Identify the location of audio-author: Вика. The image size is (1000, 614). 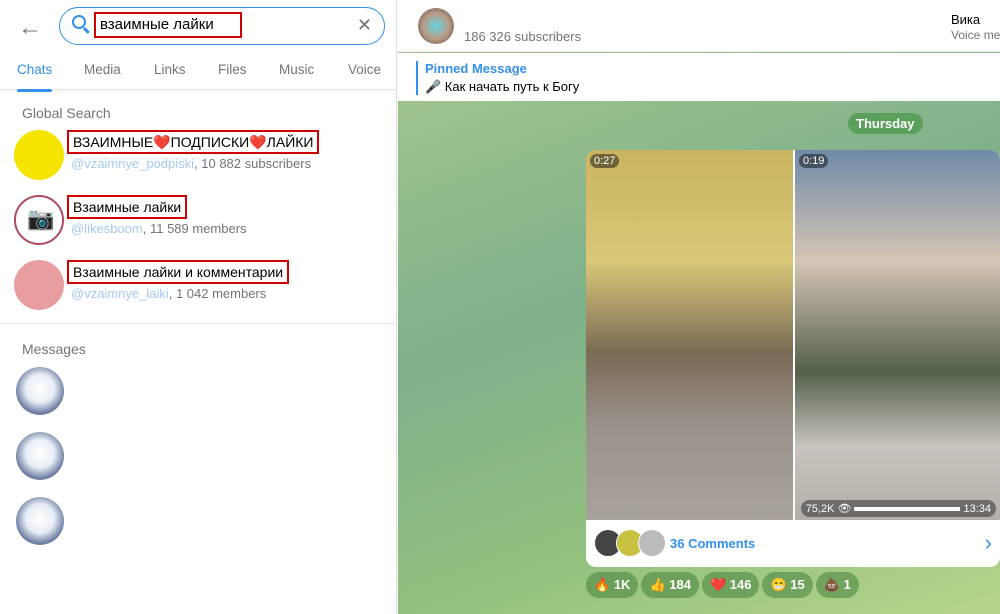
(966, 19).